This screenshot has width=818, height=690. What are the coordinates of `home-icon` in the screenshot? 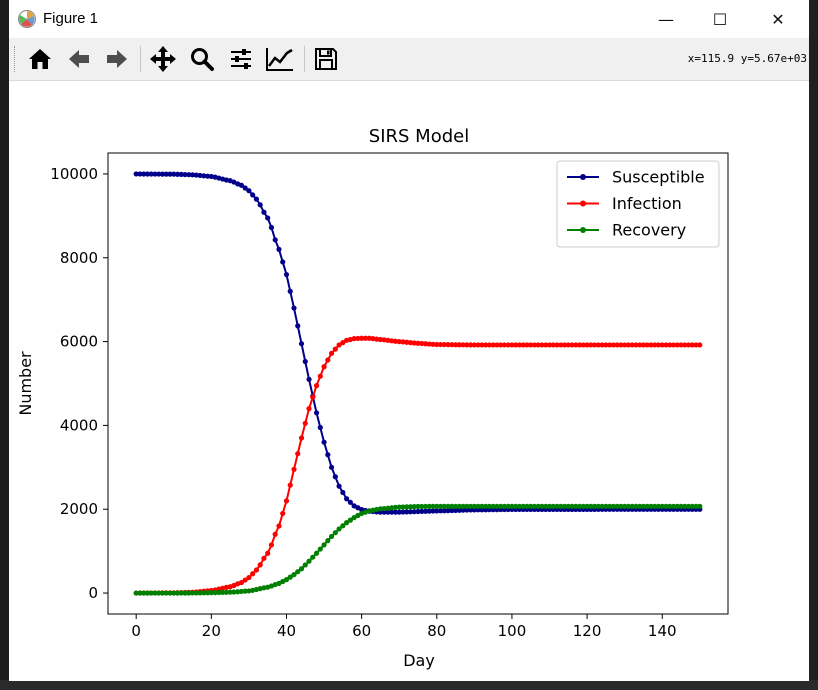 It's located at (40, 59).